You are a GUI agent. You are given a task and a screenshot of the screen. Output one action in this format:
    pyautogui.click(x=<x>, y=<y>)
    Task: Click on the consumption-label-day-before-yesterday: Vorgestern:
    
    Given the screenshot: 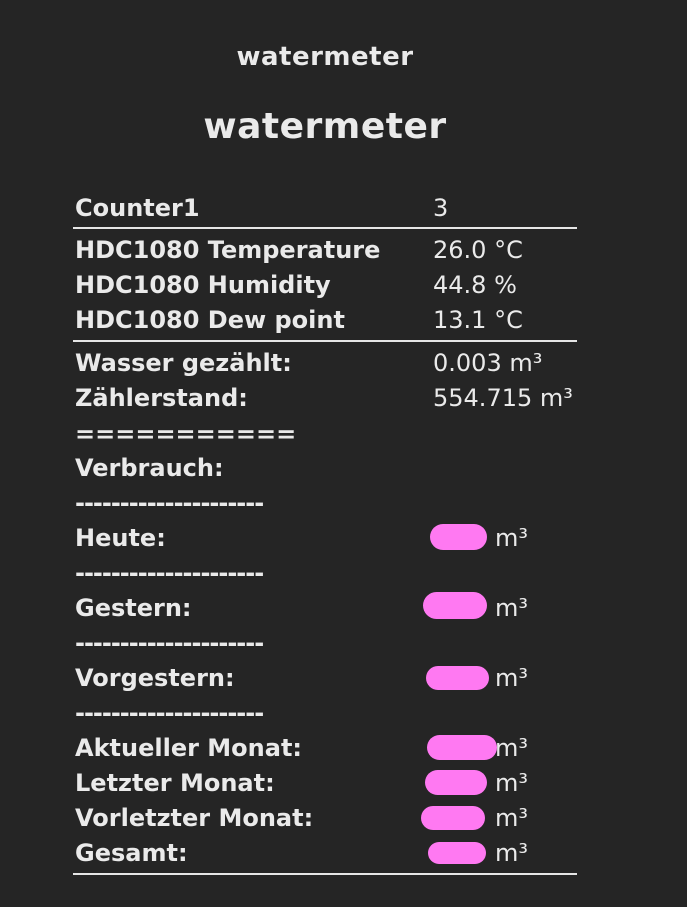 What is the action you would take?
    pyautogui.click(x=155, y=678)
    